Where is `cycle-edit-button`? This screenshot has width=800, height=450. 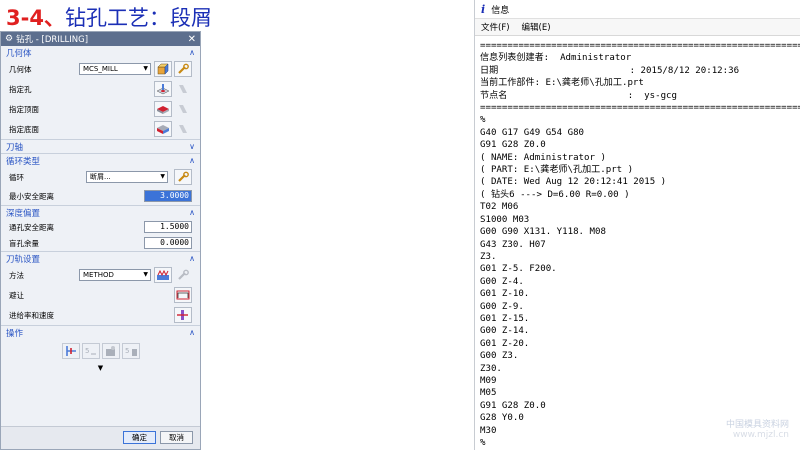 cycle-edit-button is located at coordinates (183, 177).